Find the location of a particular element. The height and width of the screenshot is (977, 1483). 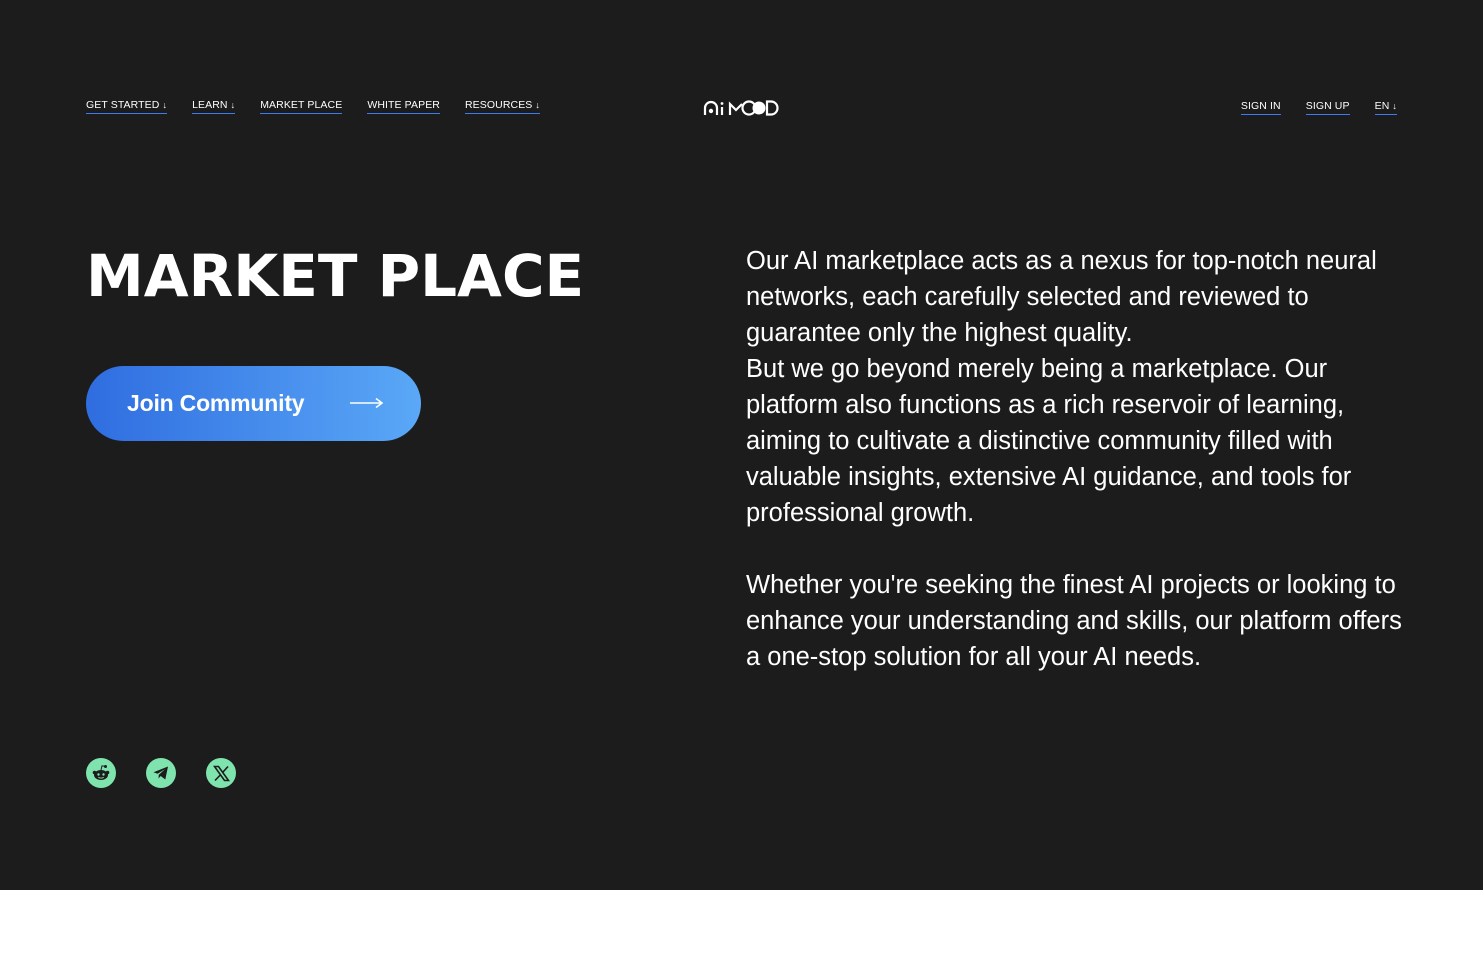

nav-white-paper: WHITE PAPER is located at coordinates (403, 106).